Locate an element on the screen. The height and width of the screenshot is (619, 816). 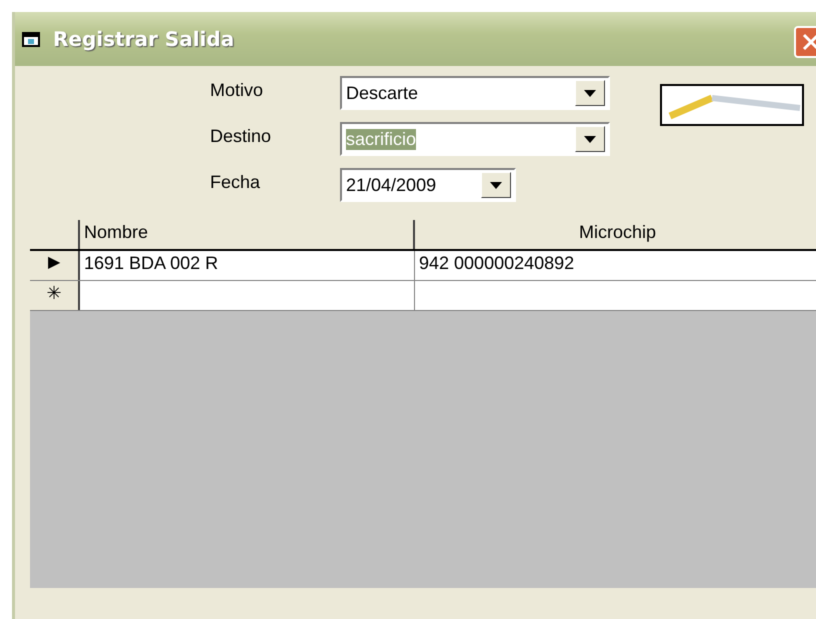
window-title: Registrar Salida is located at coordinates (143, 39).